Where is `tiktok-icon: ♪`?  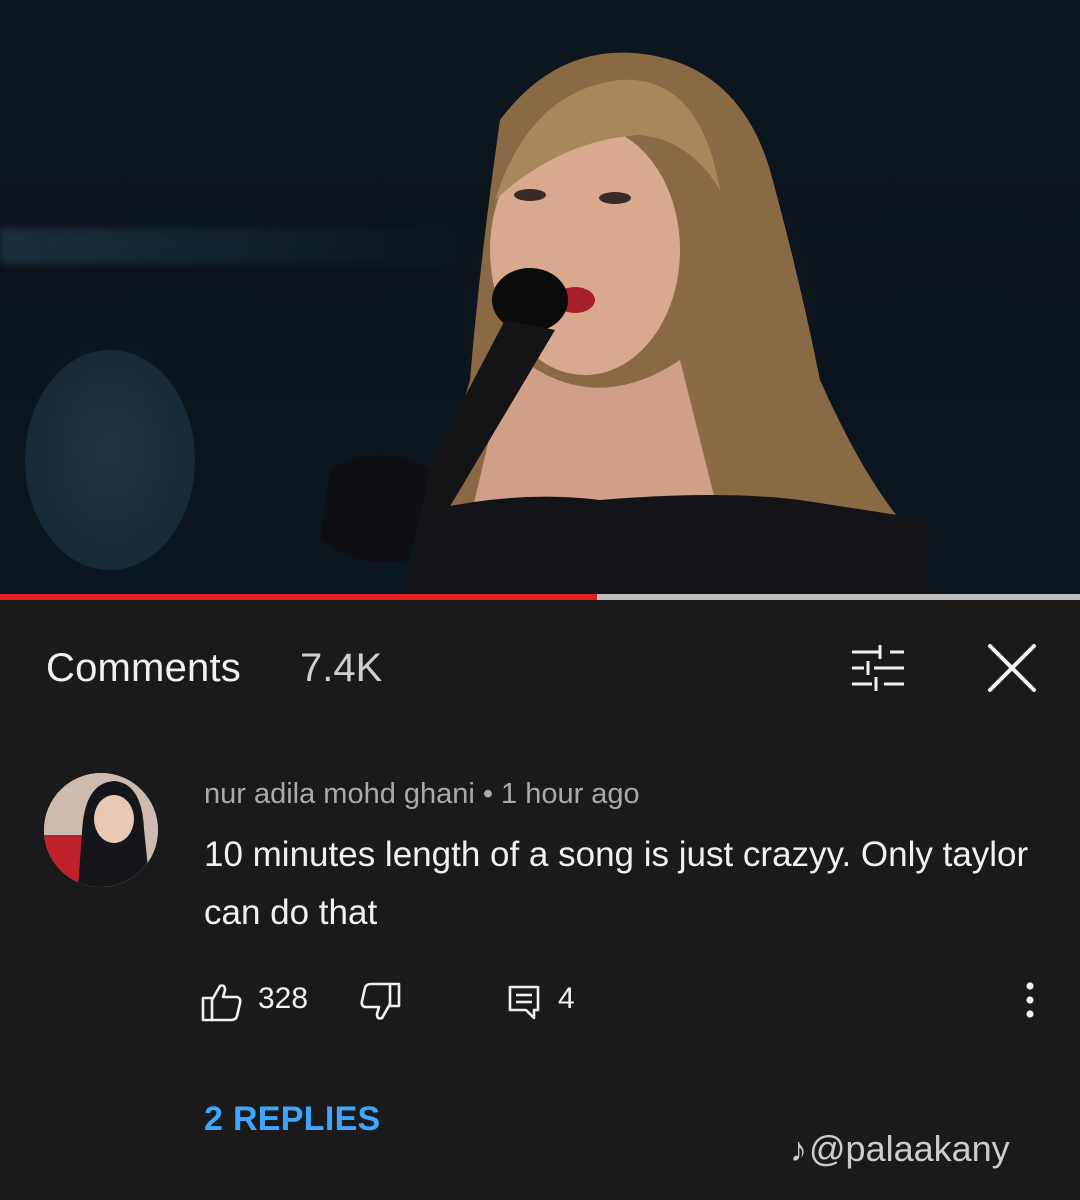
tiktok-icon: ♪ is located at coordinates (798, 1150).